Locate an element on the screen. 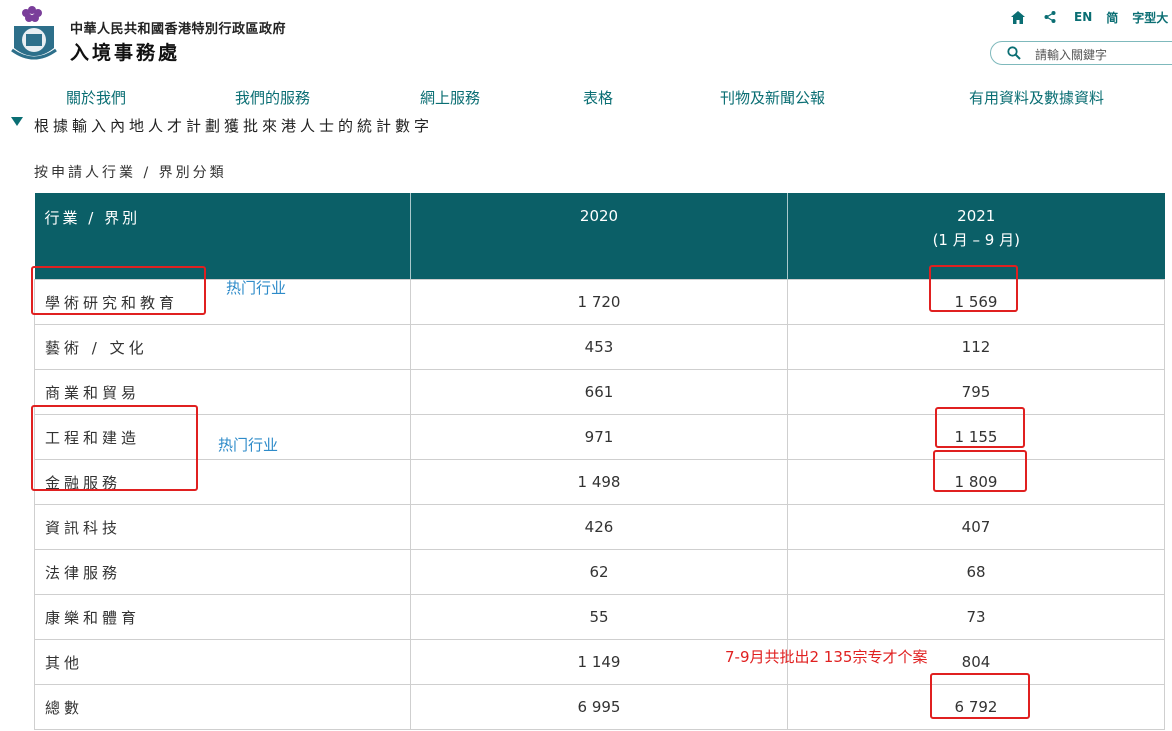  hot-industry-label-1: 热门行业 is located at coordinates (256, 288).